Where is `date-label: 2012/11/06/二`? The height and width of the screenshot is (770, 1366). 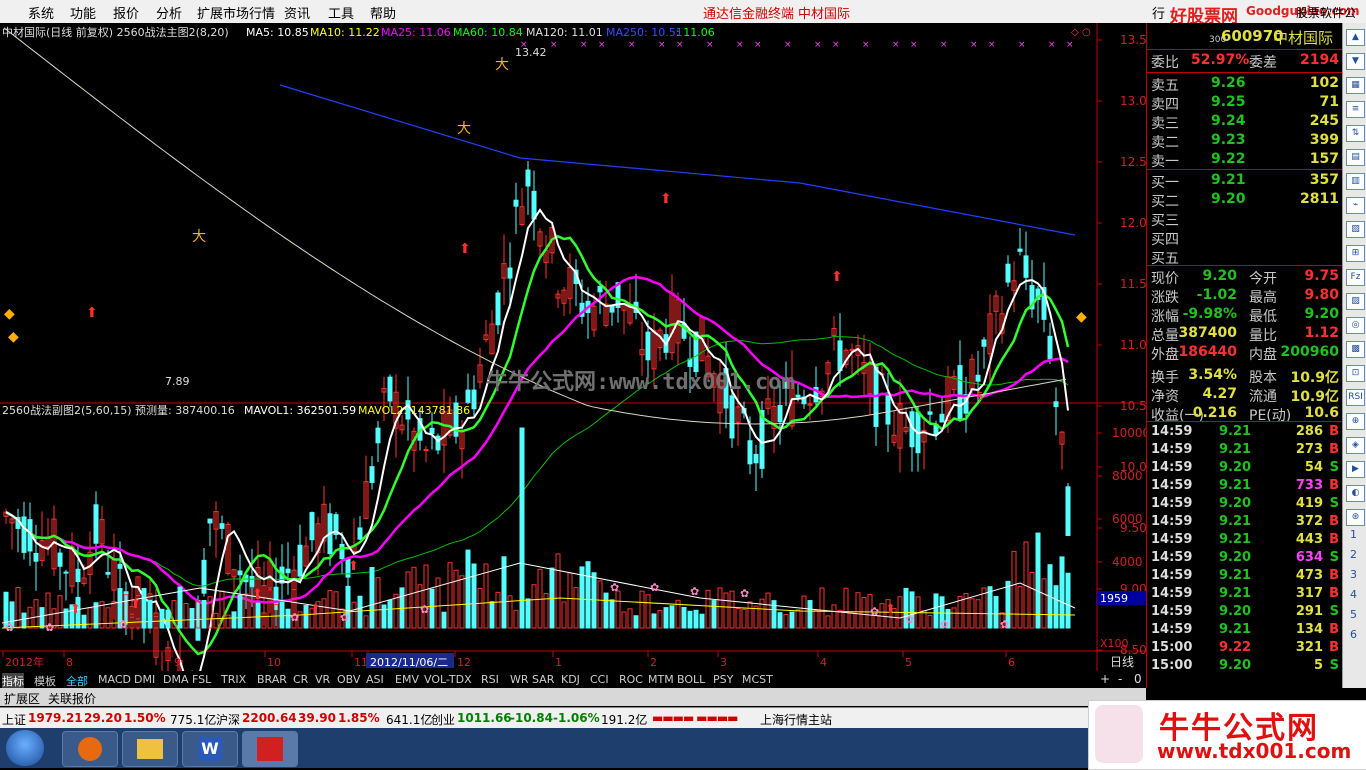 date-label: 2012/11/06/二 is located at coordinates (409, 662).